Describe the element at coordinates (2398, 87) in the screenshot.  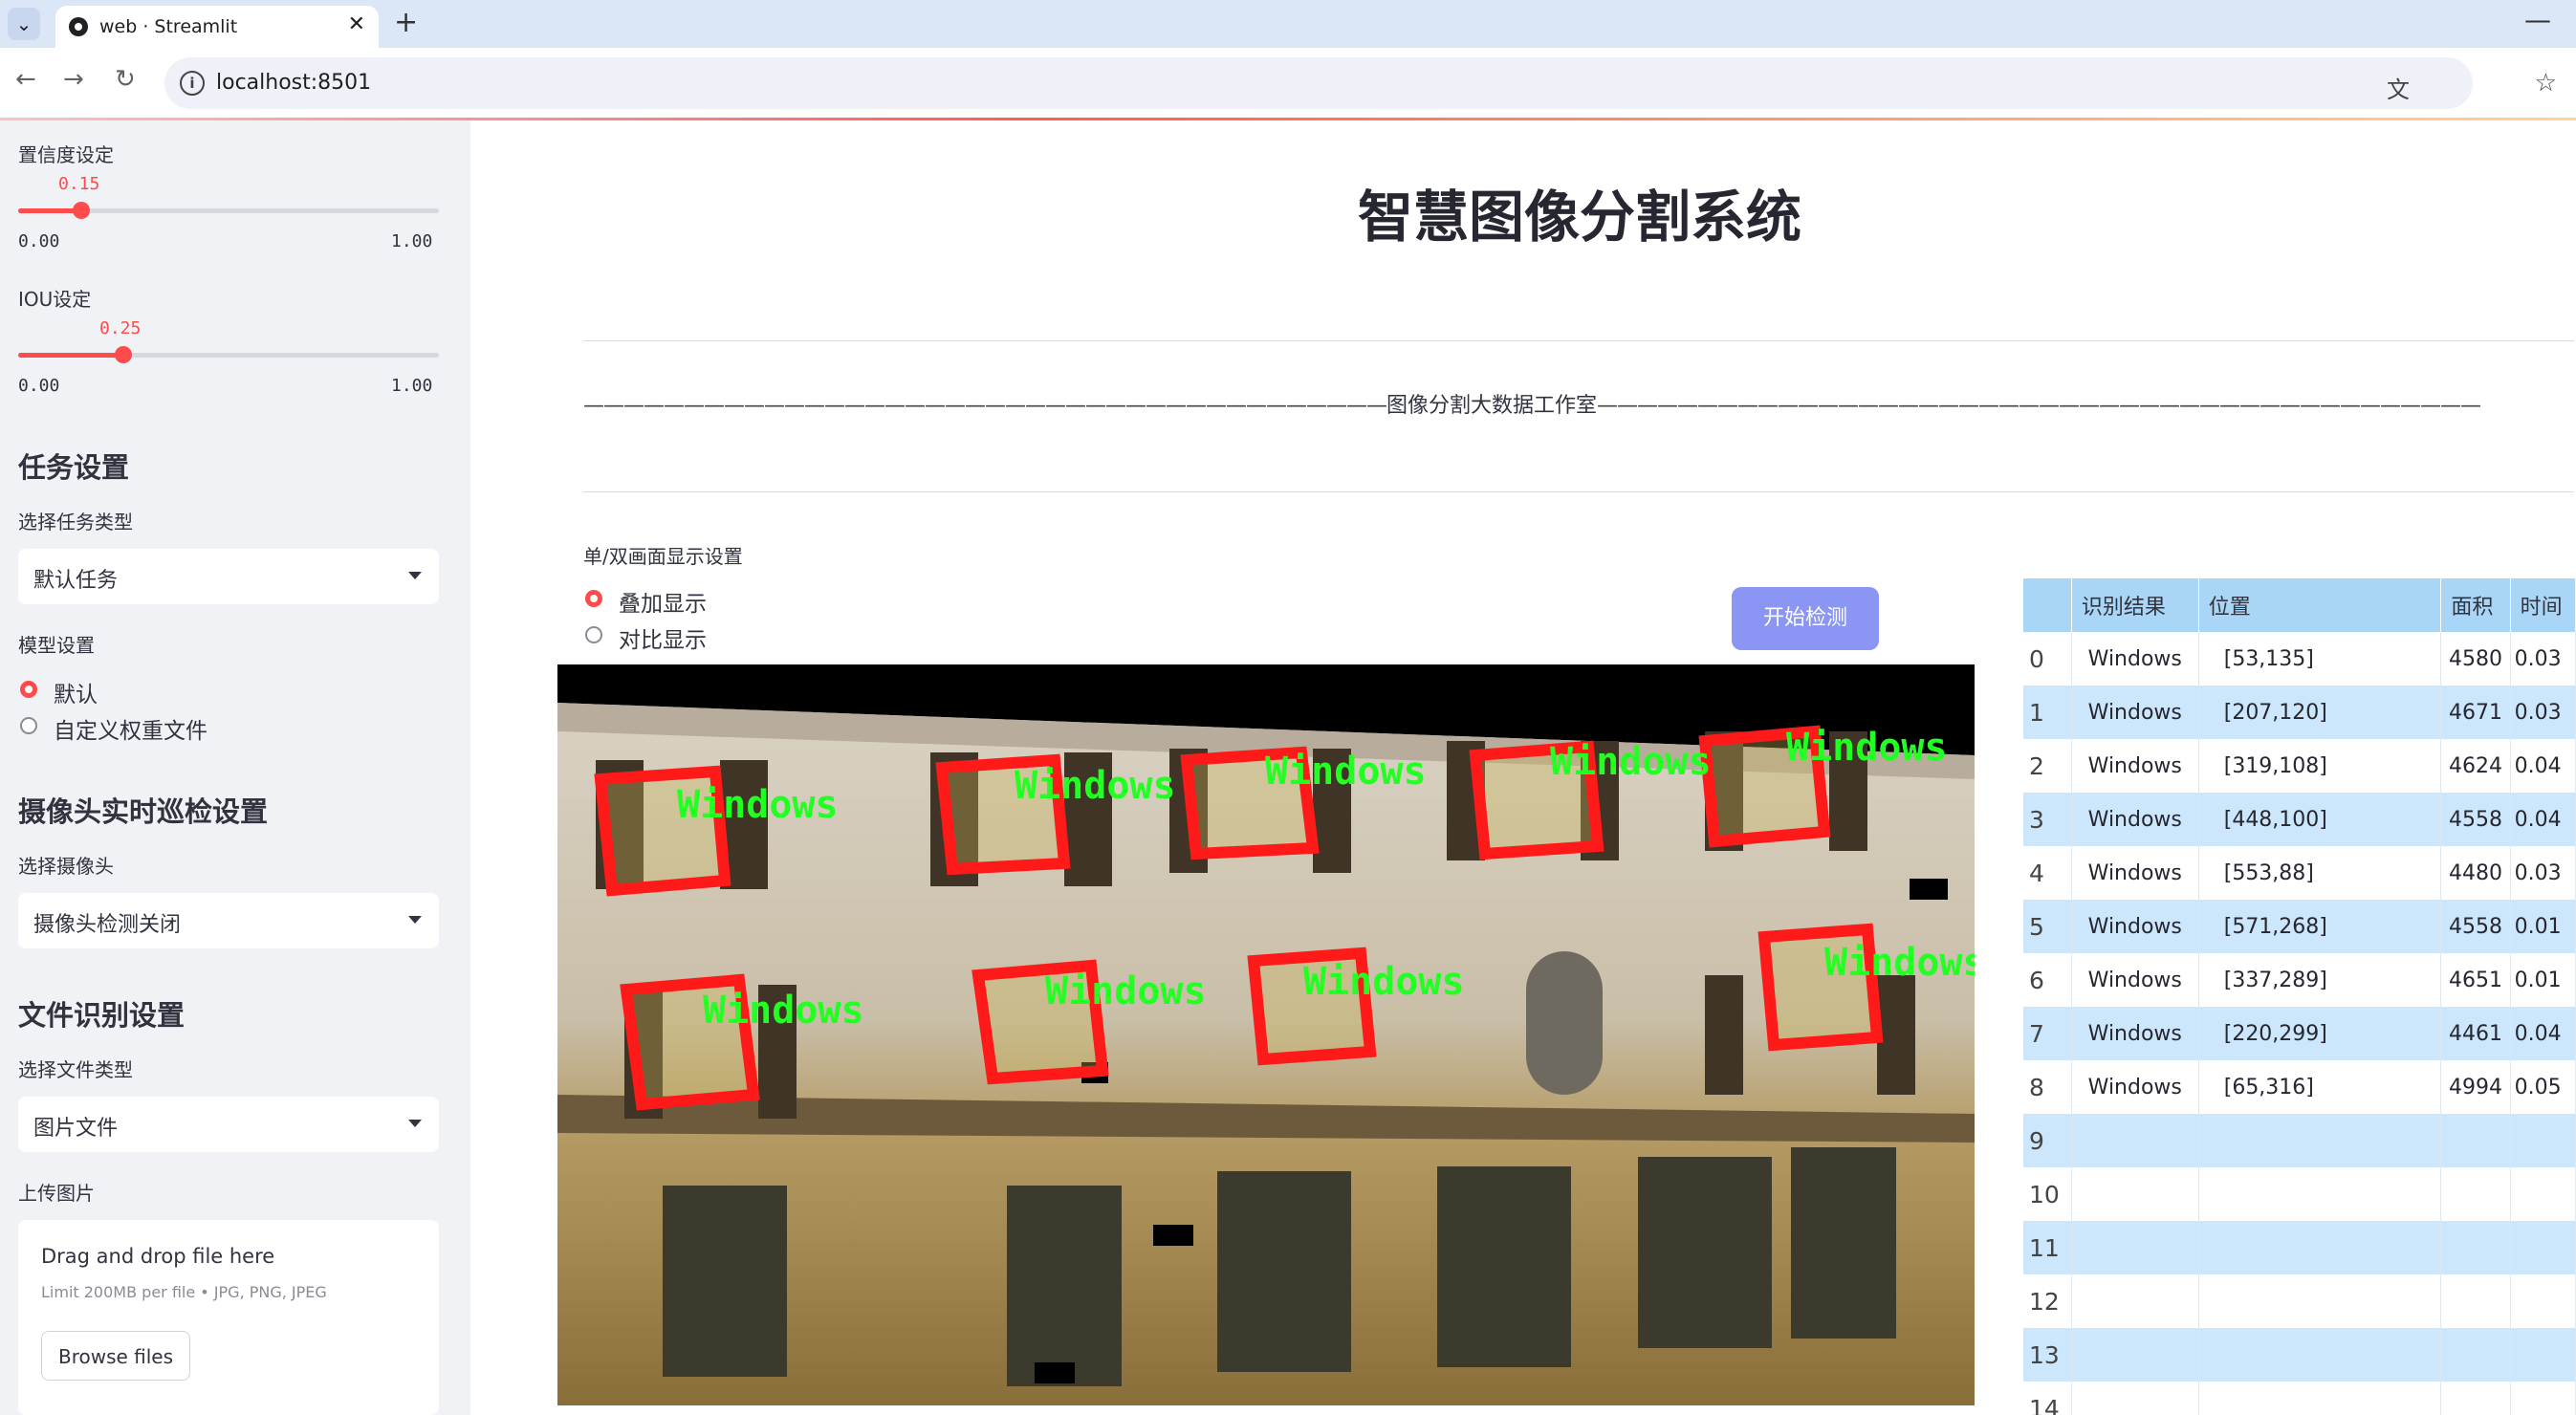
I see `translate-icon: ⽂` at that location.